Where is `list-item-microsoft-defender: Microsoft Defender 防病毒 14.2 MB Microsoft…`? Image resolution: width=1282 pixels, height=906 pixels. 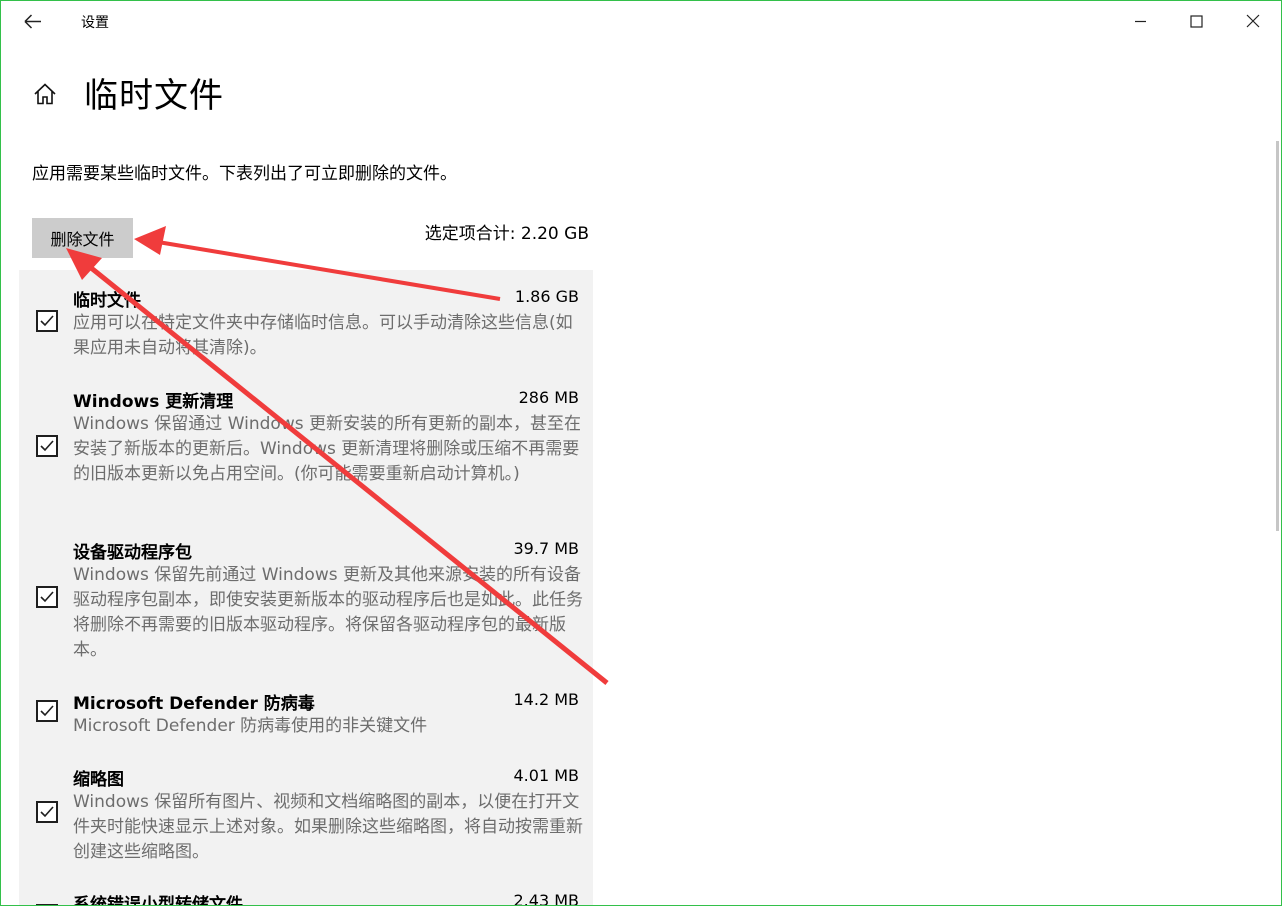 list-item-microsoft-defender: Microsoft Defender 防病毒 14.2 MB Microsoft… is located at coordinates (306, 719).